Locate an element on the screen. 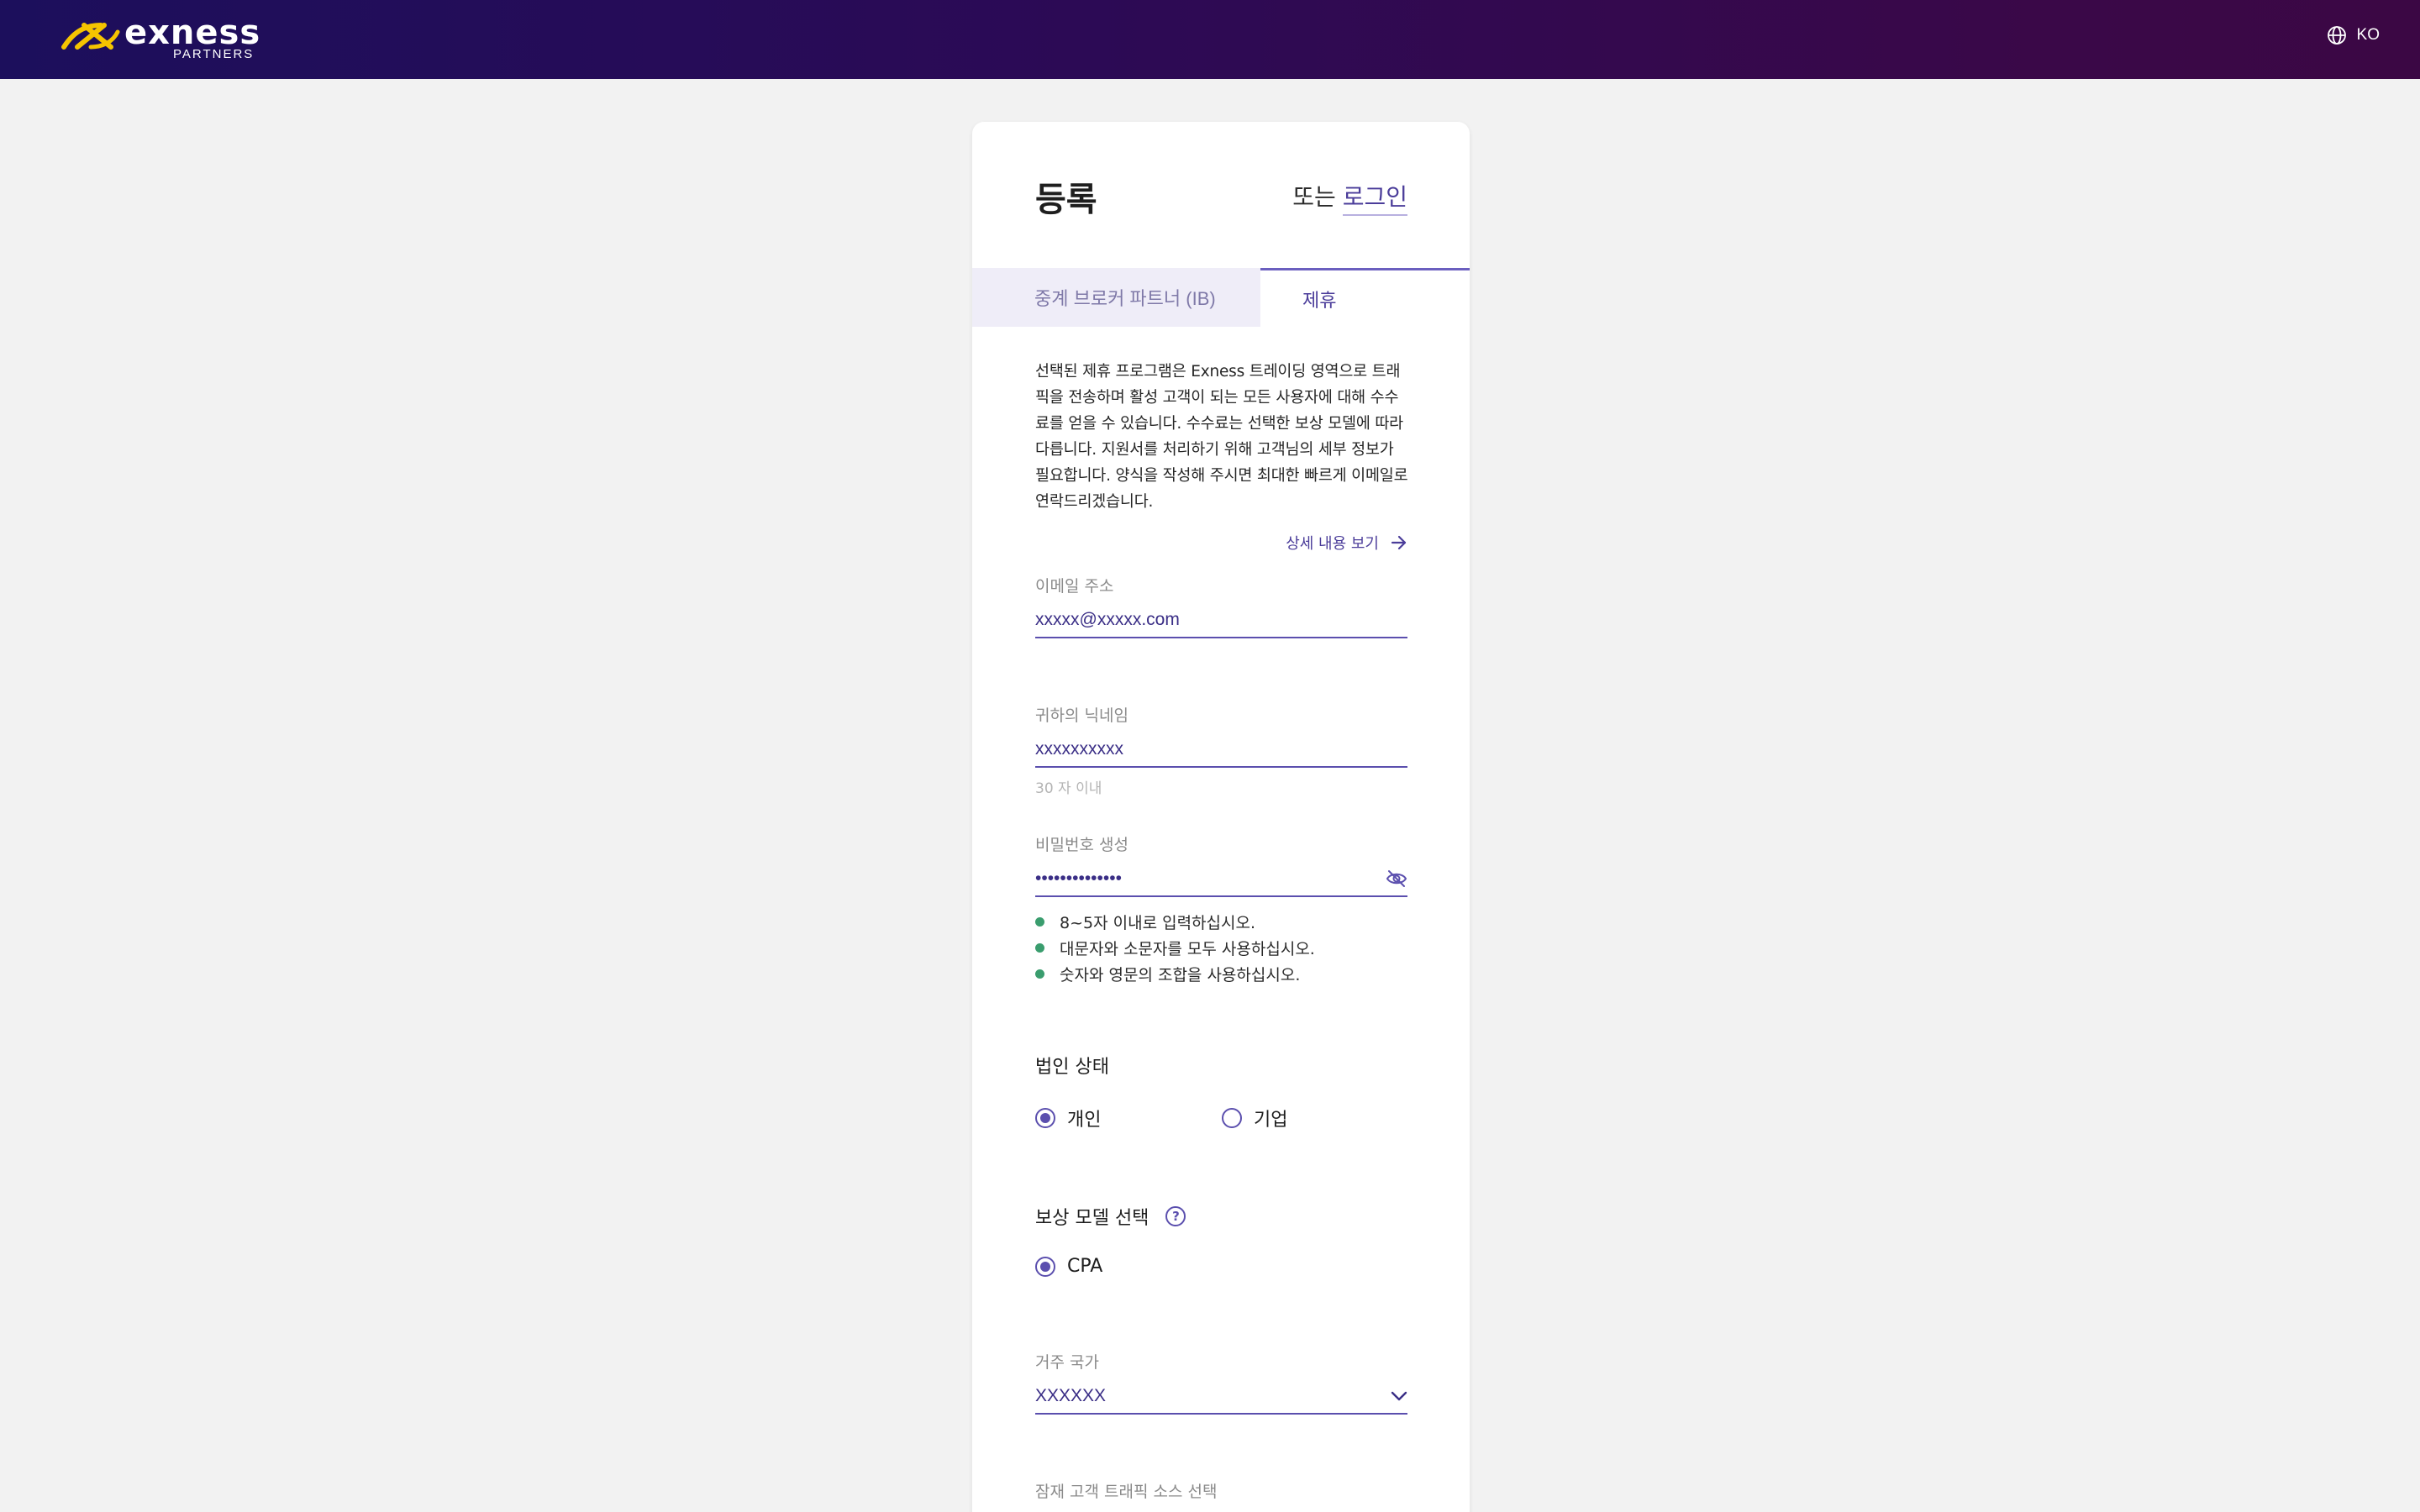  exness-logo-icon is located at coordinates (90, 36).